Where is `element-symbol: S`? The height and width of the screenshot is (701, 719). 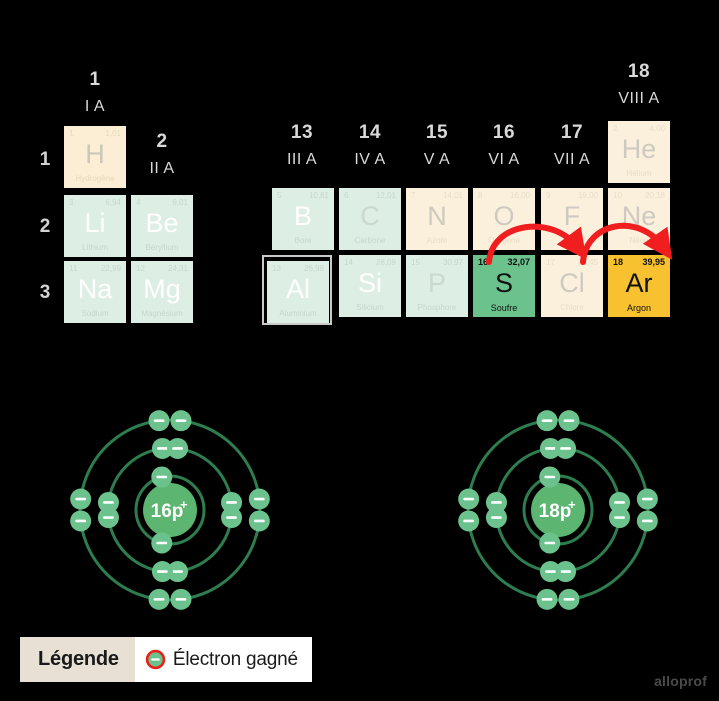
element-symbol: S is located at coordinates (503, 283).